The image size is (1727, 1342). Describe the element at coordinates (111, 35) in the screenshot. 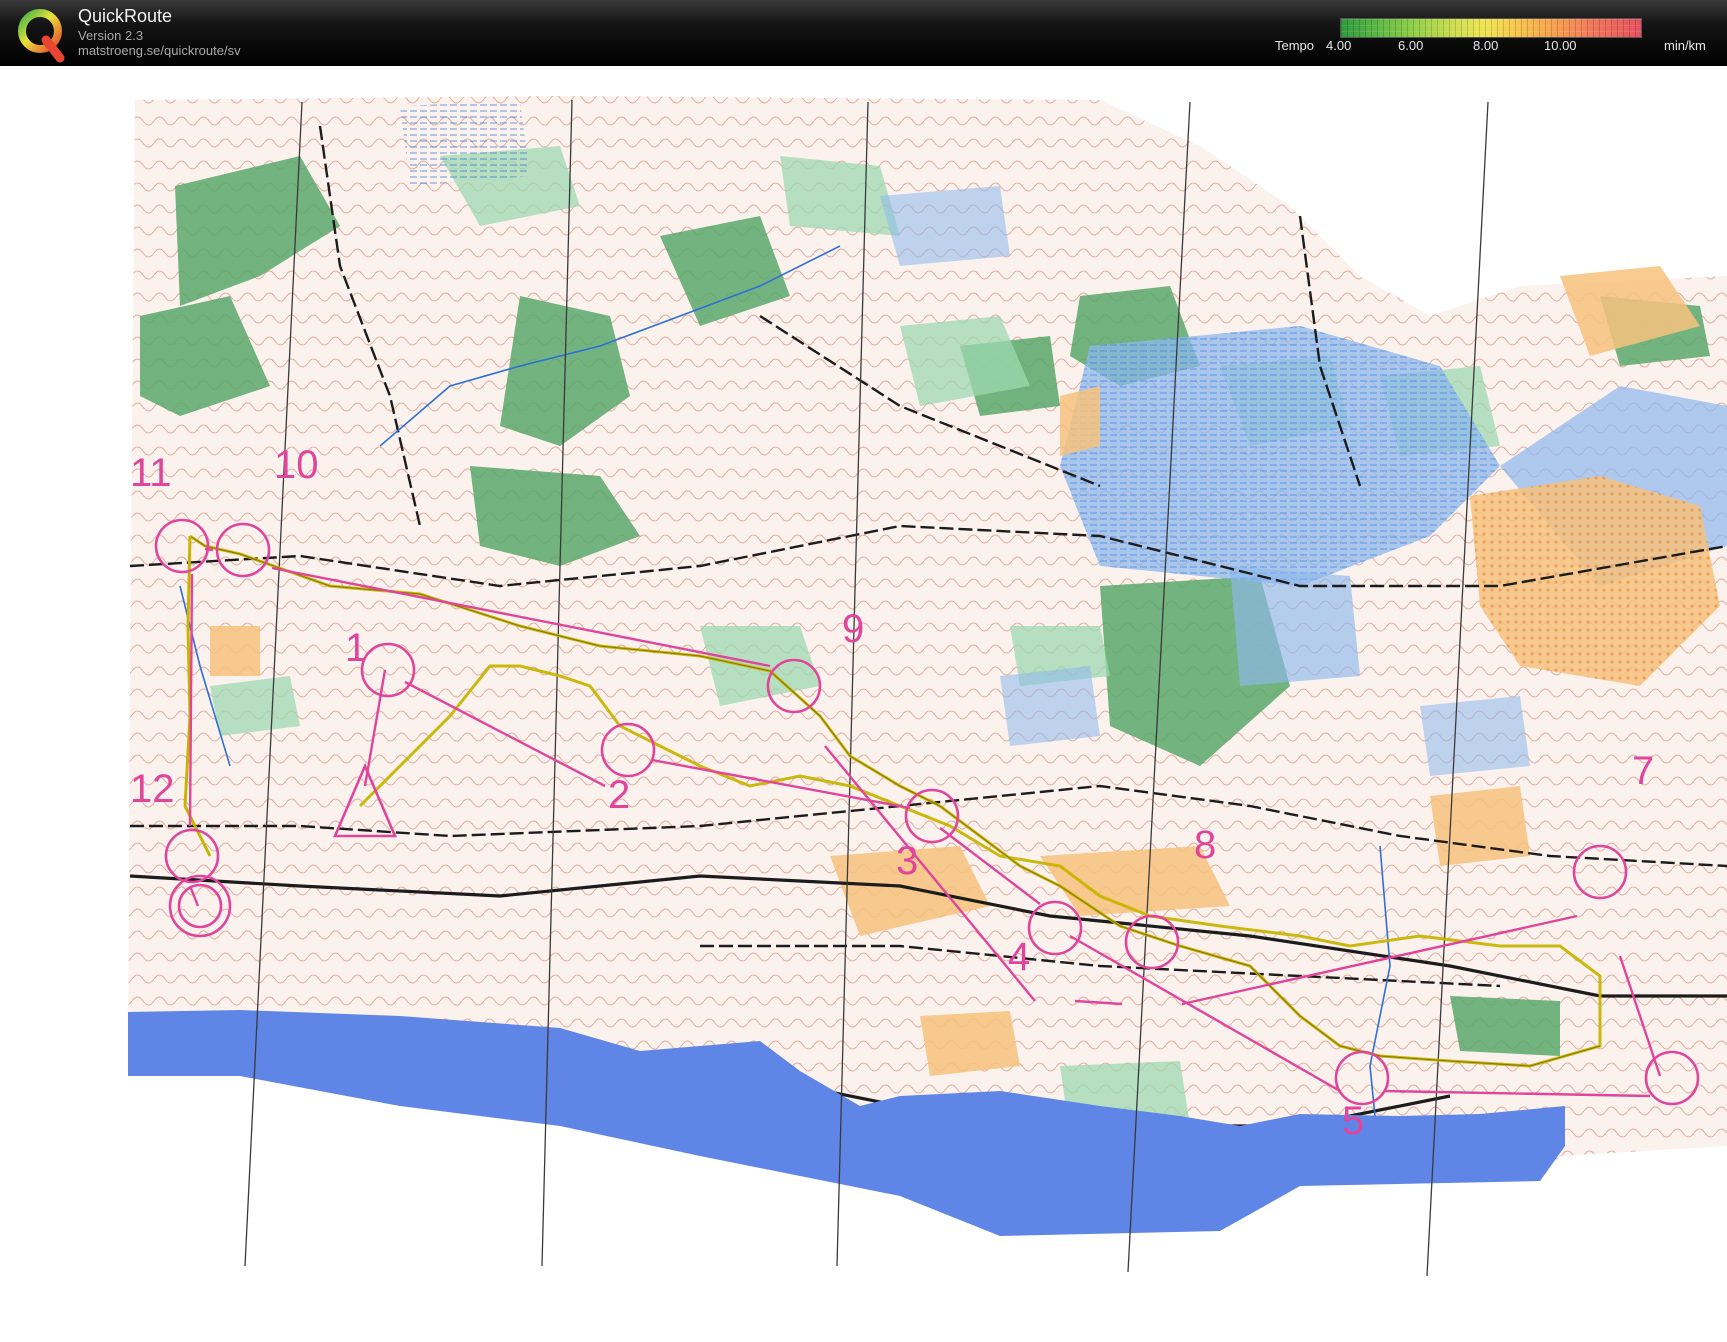

I see `app-version: Version 2.3` at that location.